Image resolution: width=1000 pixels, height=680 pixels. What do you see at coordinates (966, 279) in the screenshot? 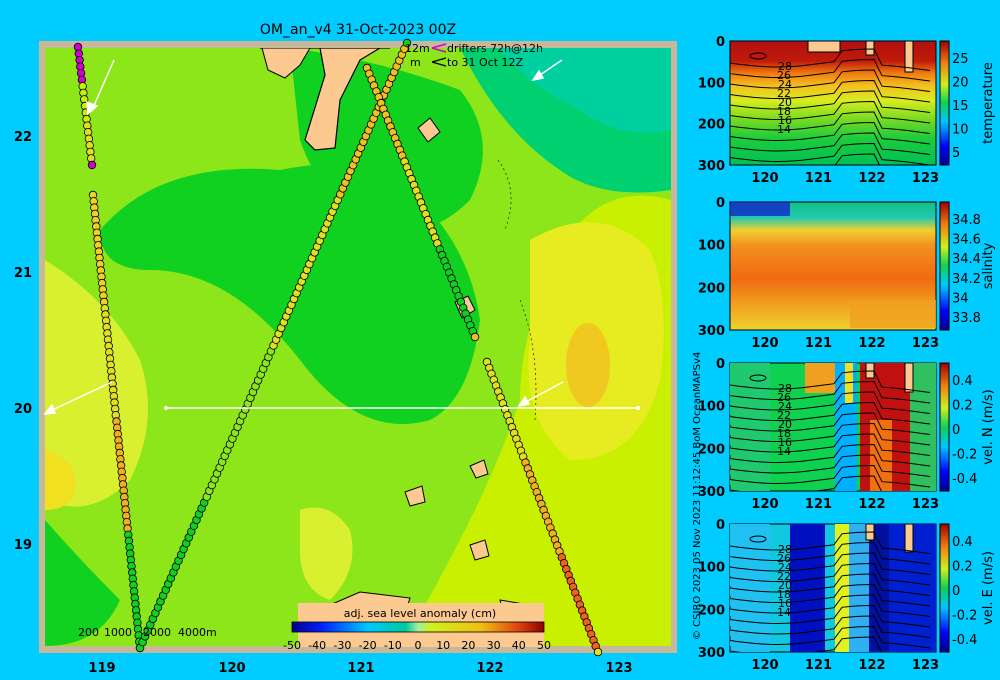
I see `colorbar-tick: 34.2` at bounding box center [966, 279].